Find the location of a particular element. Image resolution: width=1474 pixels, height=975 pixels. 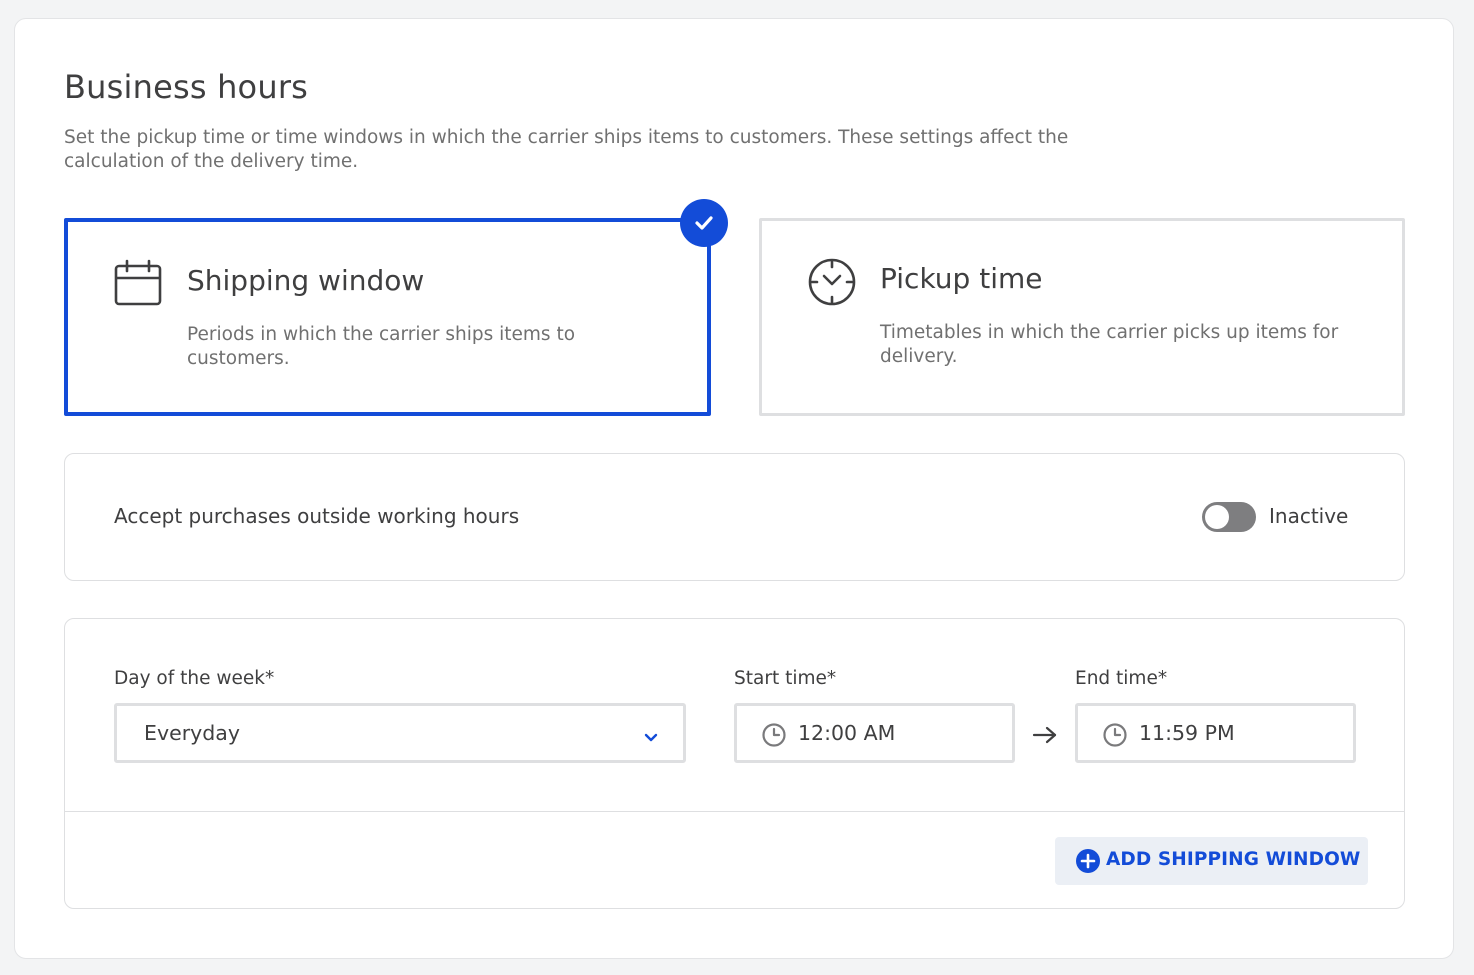

end-time-value: 11:59 PM is located at coordinates (1187, 733).